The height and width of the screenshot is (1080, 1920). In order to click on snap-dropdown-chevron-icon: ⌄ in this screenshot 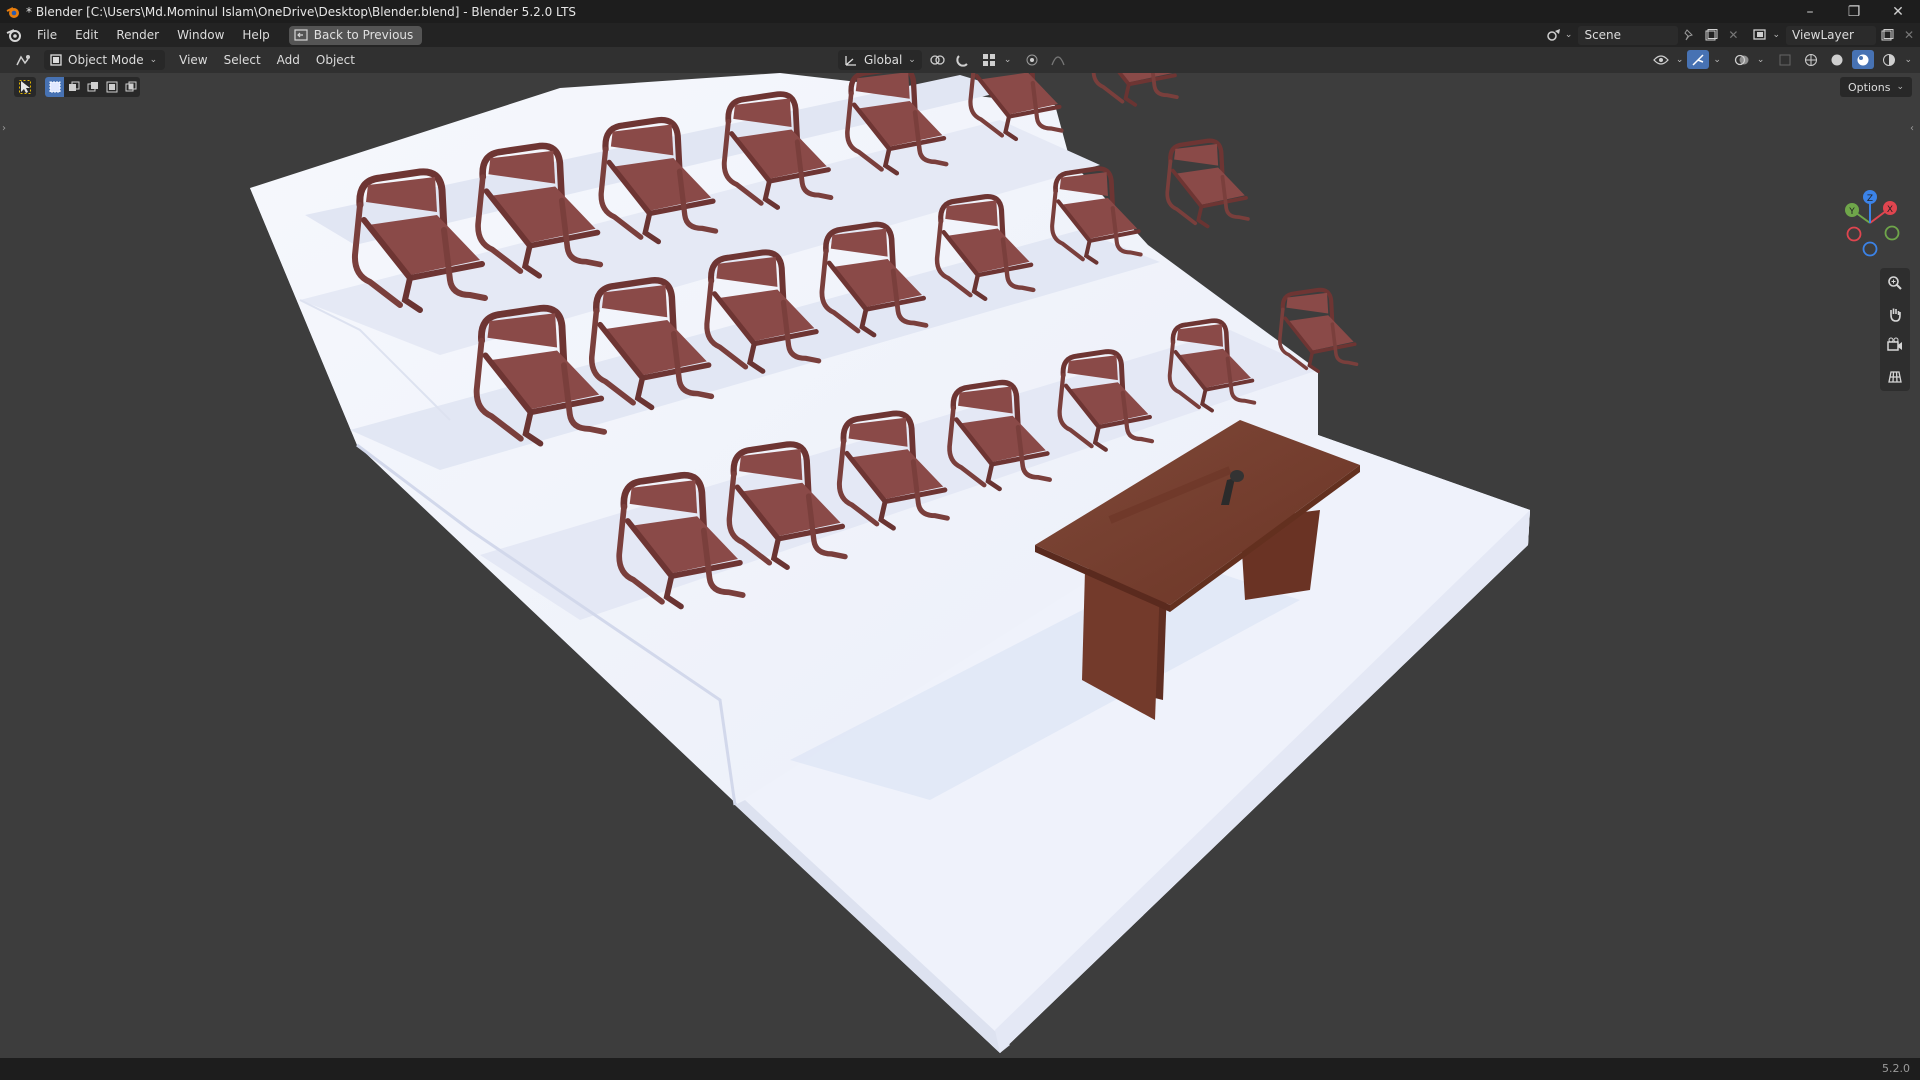, I will do `click(1008, 60)`.